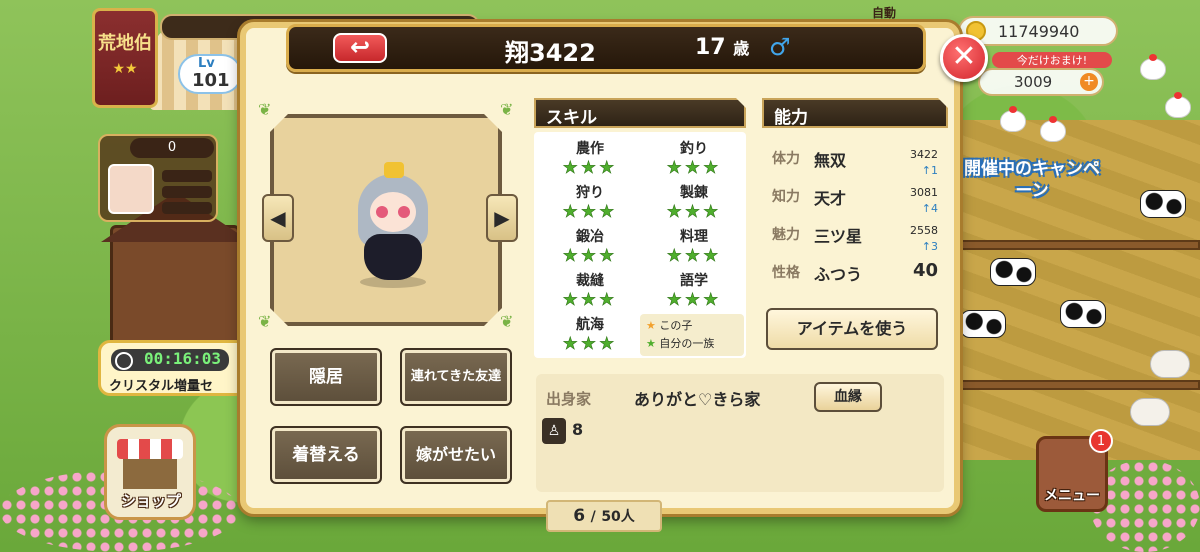 The height and width of the screenshot is (552, 1200). I want to click on marry-off-button: 嫁がせたい, so click(456, 455).